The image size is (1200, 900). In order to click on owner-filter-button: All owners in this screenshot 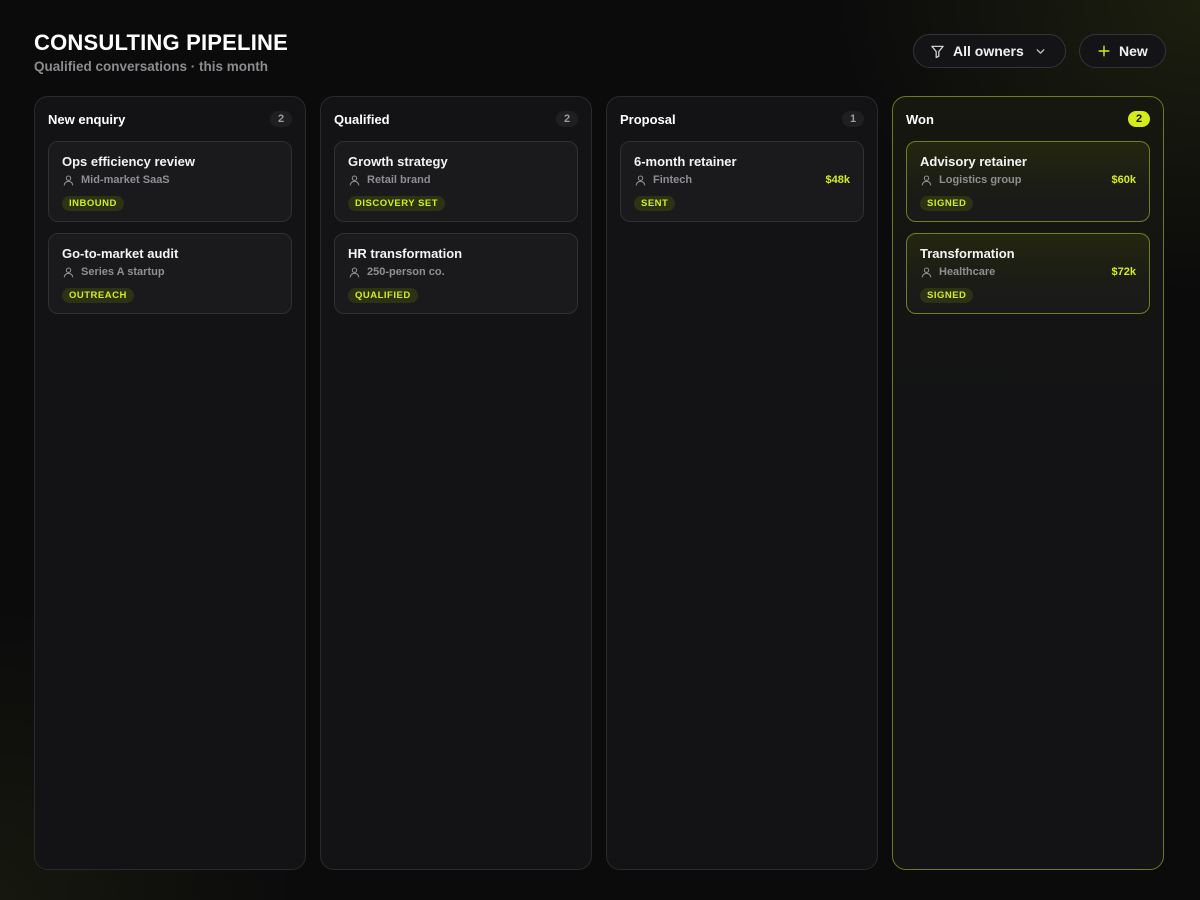, I will do `click(989, 51)`.